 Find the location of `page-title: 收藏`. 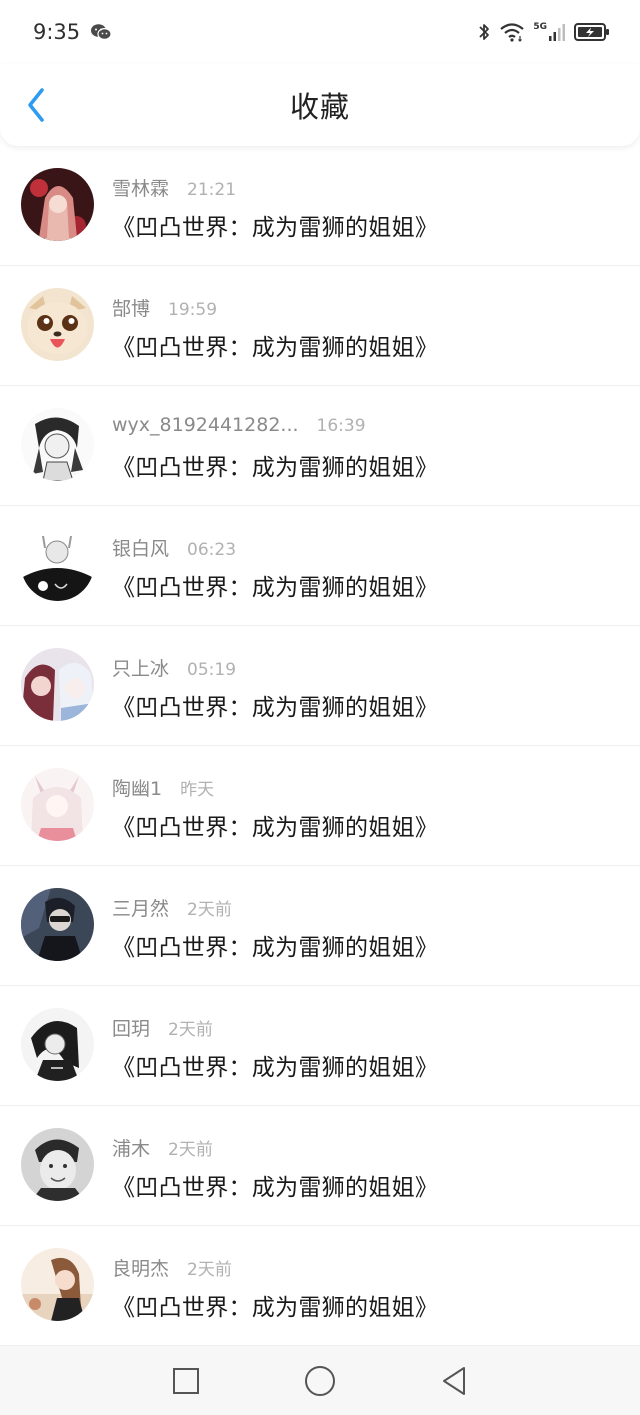

page-title: 收藏 is located at coordinates (319, 107).